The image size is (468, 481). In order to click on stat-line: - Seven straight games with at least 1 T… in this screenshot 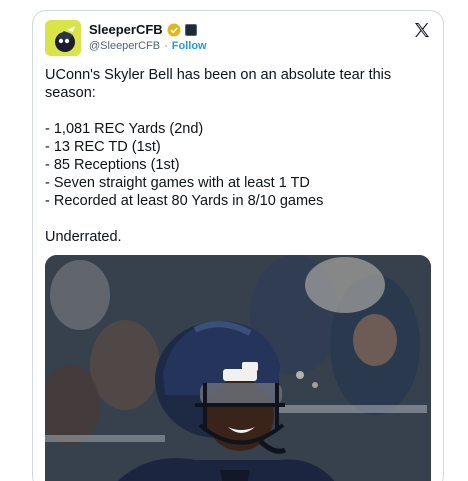, I will do `click(177, 183)`.